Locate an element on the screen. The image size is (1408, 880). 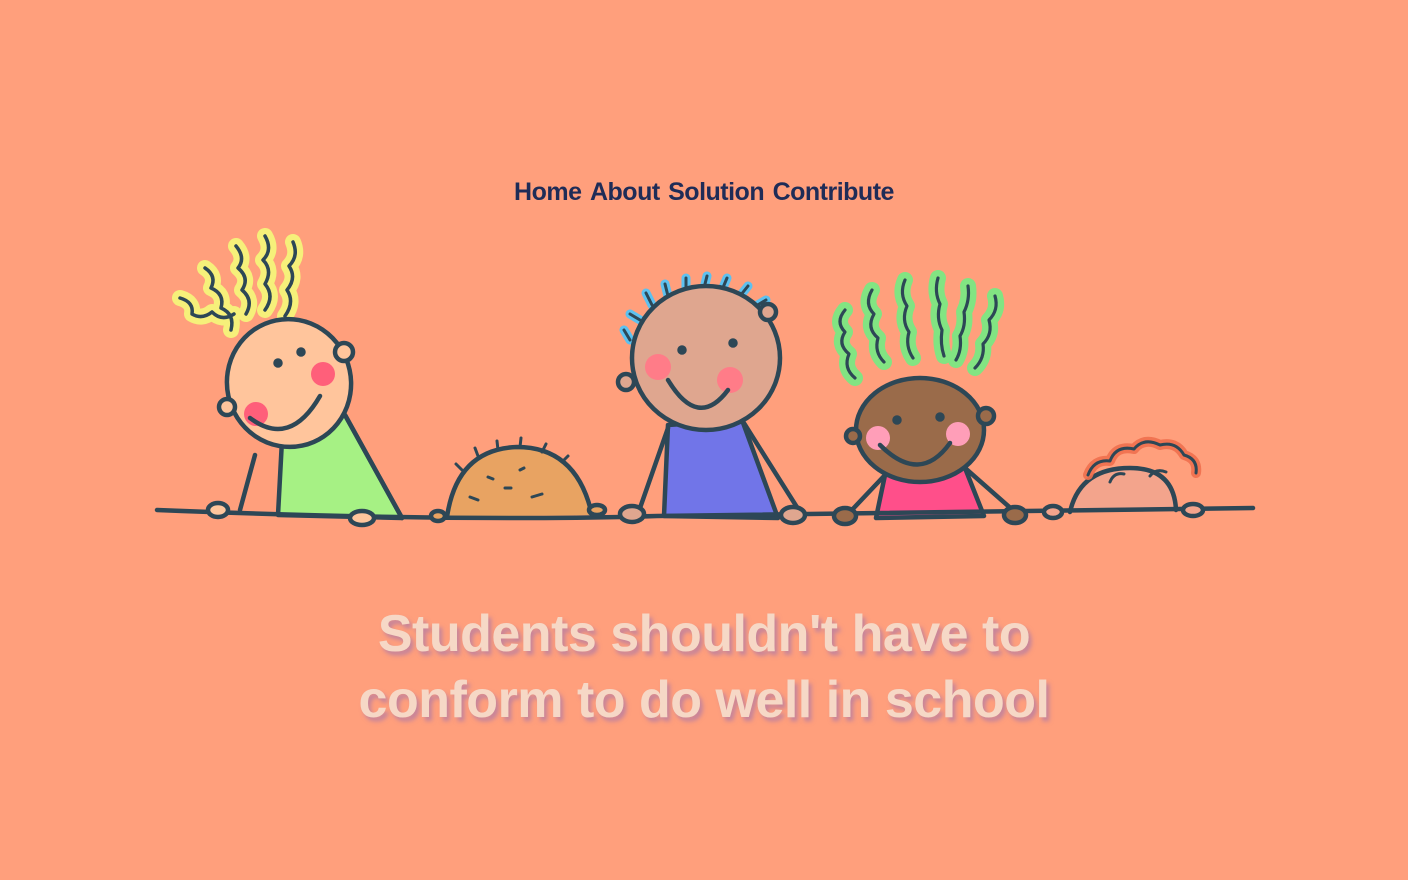
child-red-hair-peeking is located at coordinates (1134, 475).